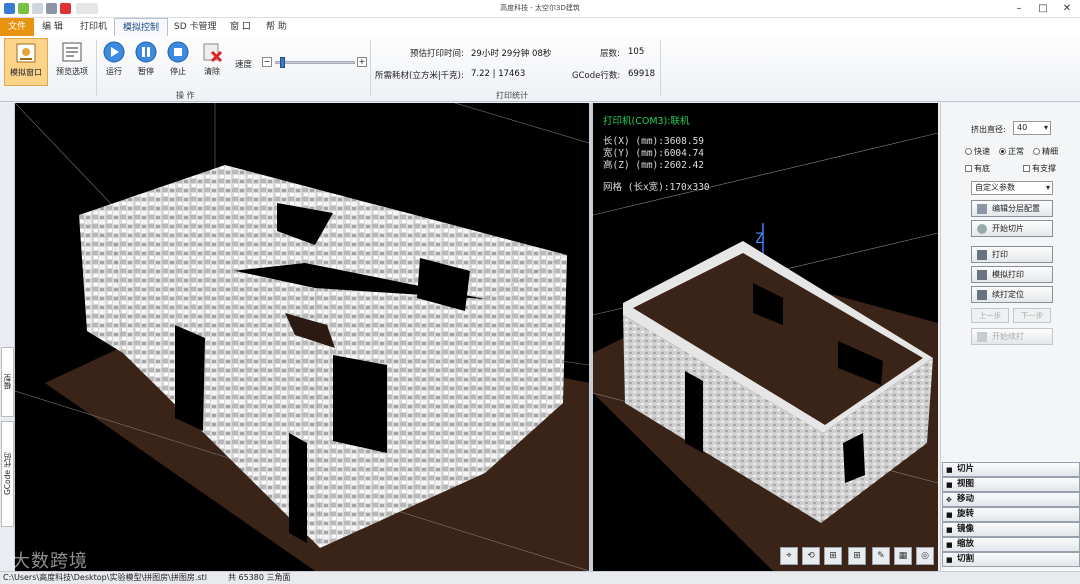 The width and height of the screenshot is (1080, 584). Describe the element at coordinates (17, 27) in the screenshot. I see `tab-file: 文件` at that location.